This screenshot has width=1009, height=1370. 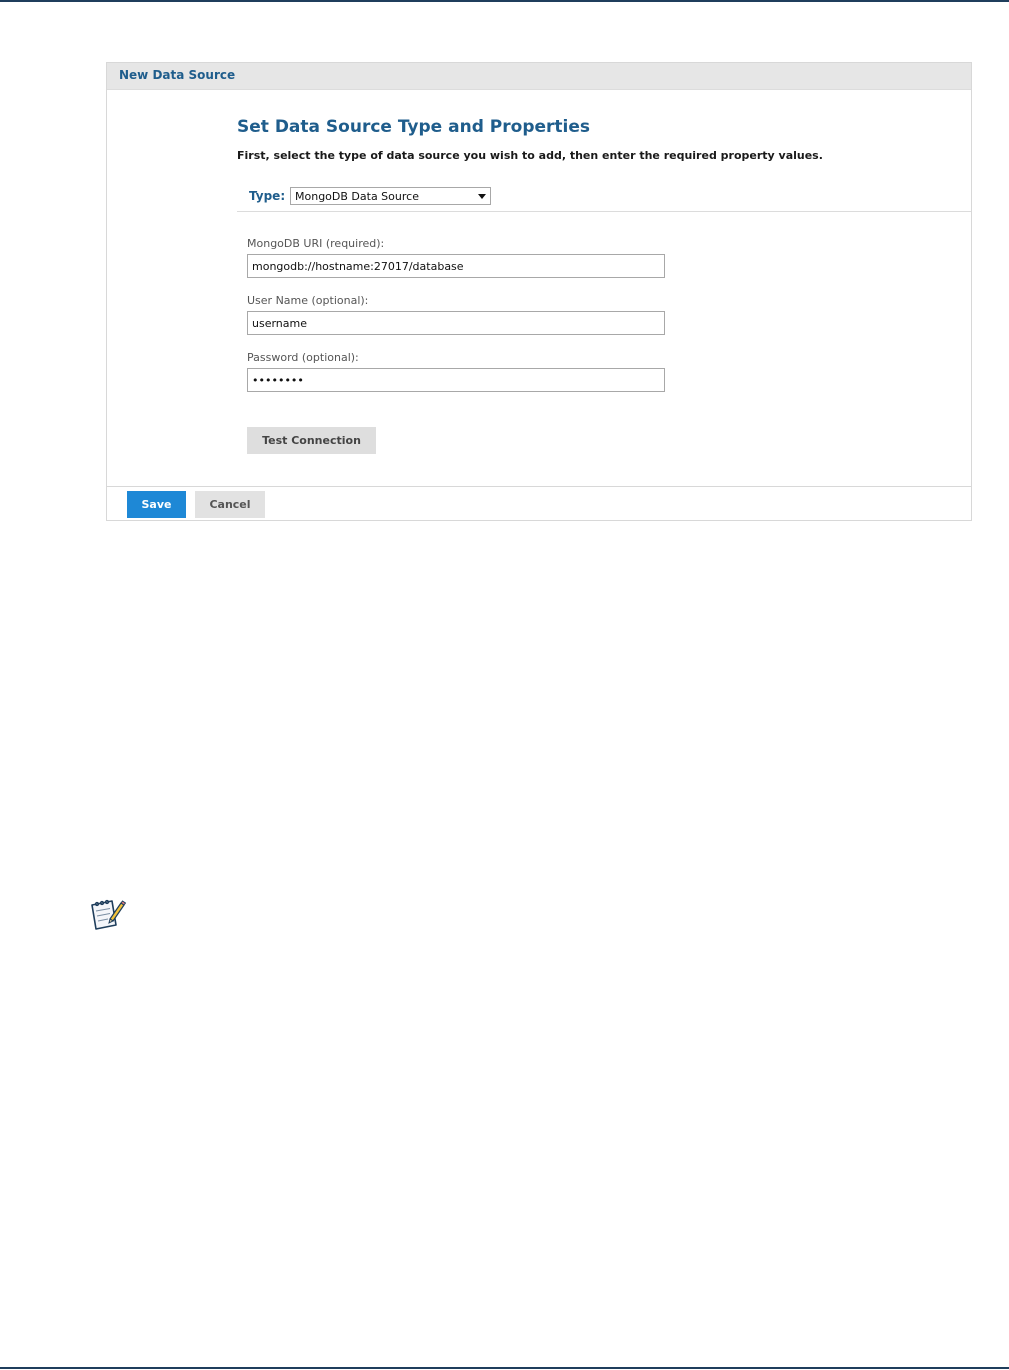 What do you see at coordinates (177, 75) in the screenshot?
I see `dialog-title: New Data Source` at bounding box center [177, 75].